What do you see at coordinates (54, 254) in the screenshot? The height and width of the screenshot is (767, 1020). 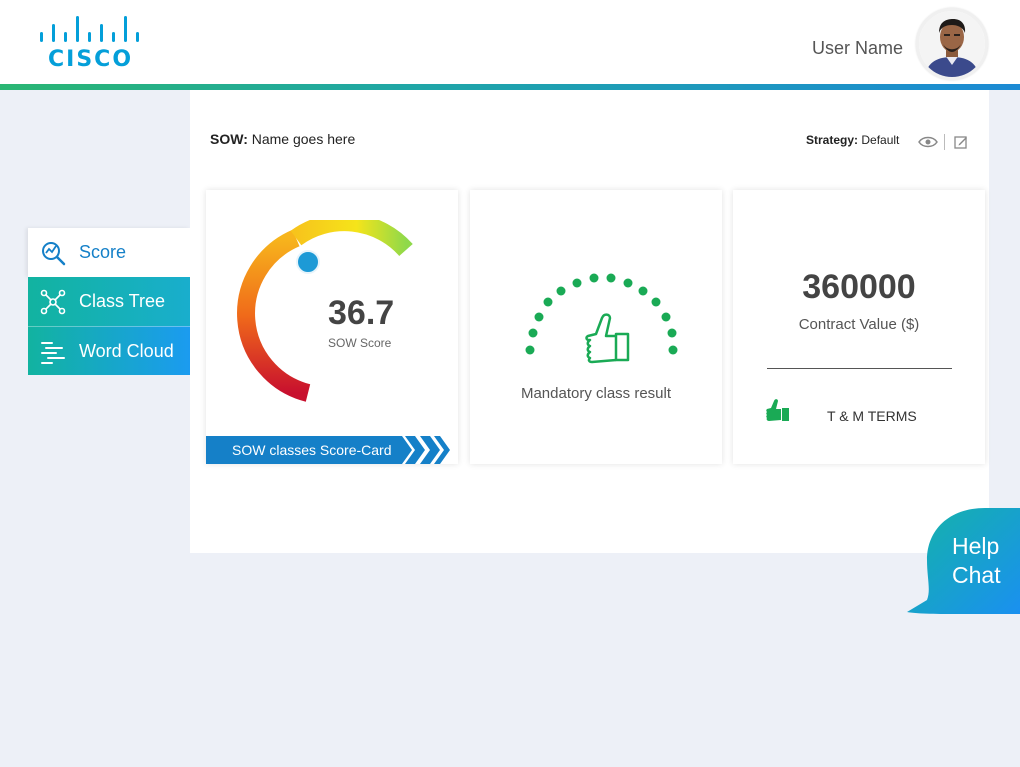 I see `score-icon` at bounding box center [54, 254].